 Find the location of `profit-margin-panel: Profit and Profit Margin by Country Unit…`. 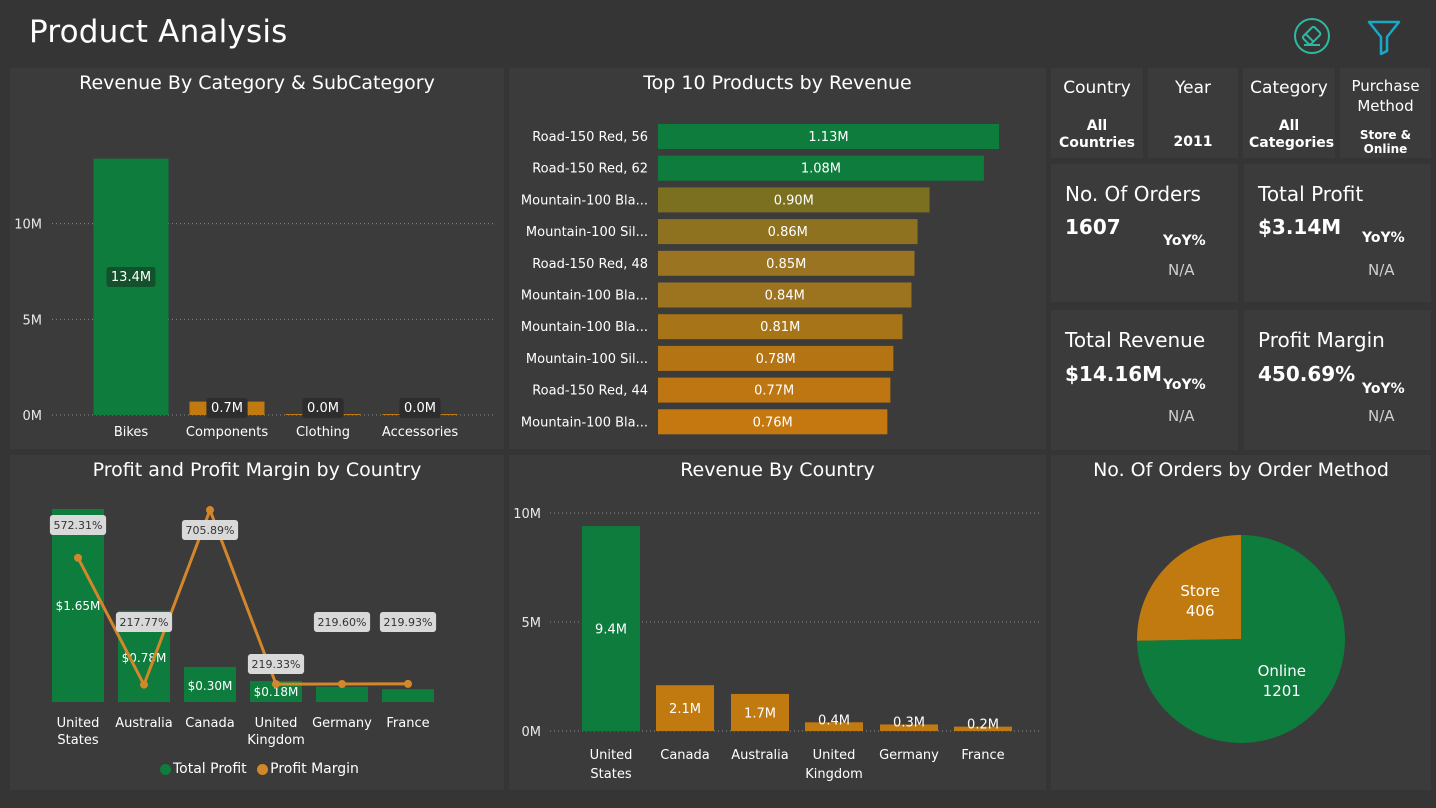

profit-margin-panel: Profit and Profit Margin by Country Unit… is located at coordinates (257, 622).